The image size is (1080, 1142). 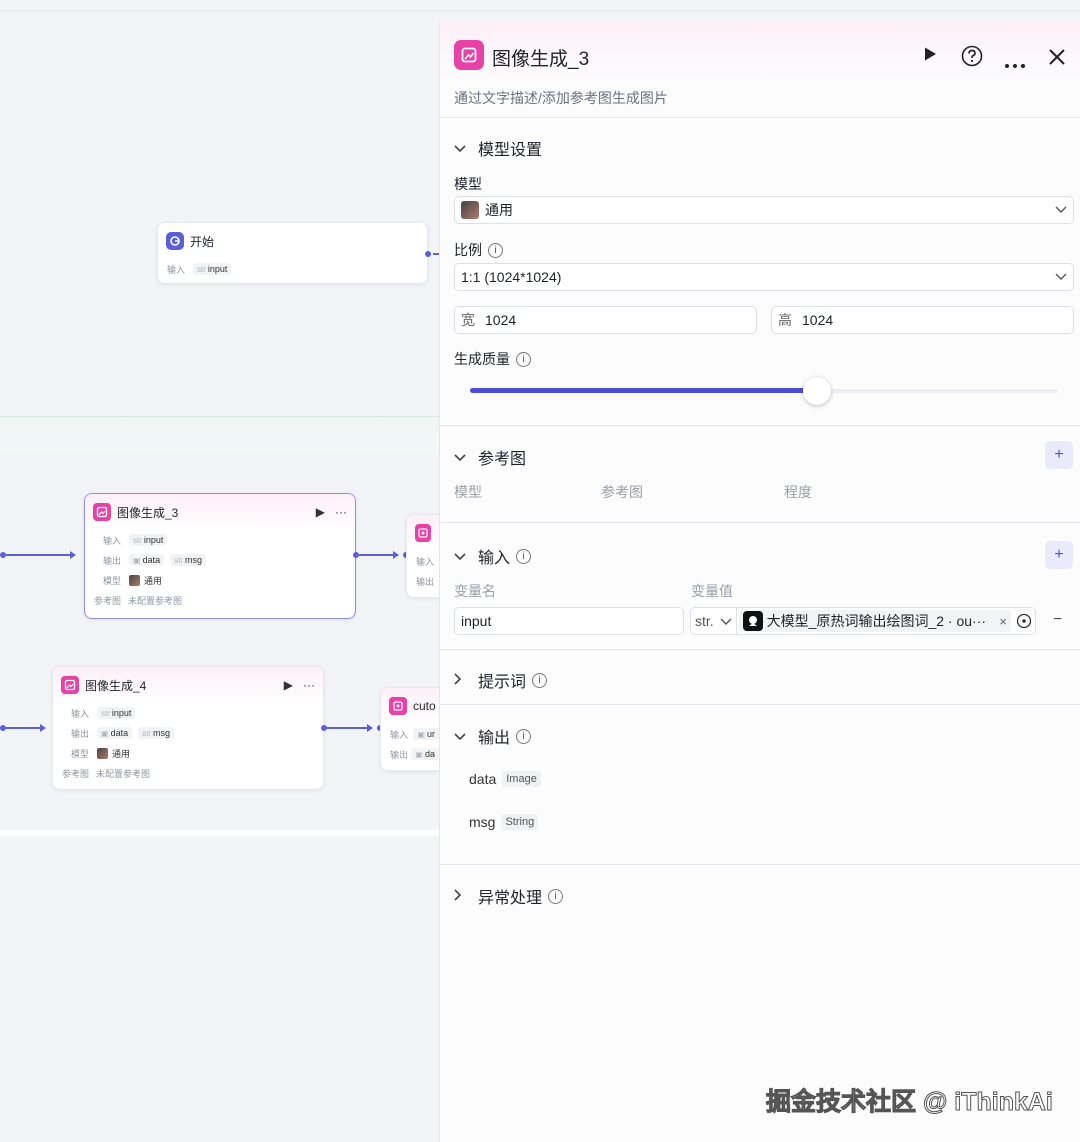 I want to click on edge-from-node4, so click(x=347, y=728).